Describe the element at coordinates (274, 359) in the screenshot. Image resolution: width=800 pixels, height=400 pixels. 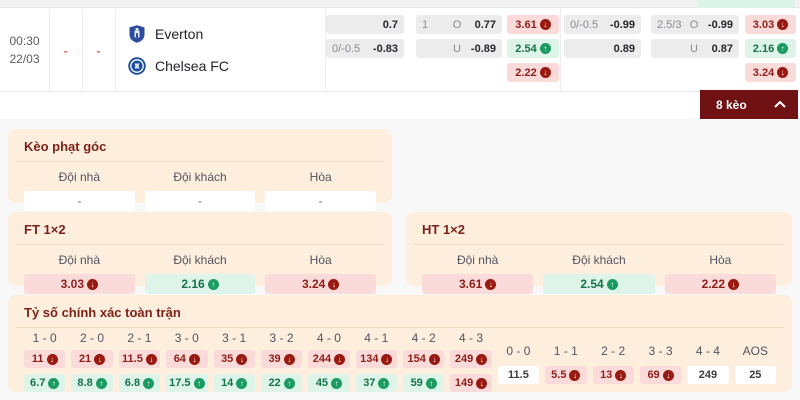
I see `odds-value: 39` at that location.